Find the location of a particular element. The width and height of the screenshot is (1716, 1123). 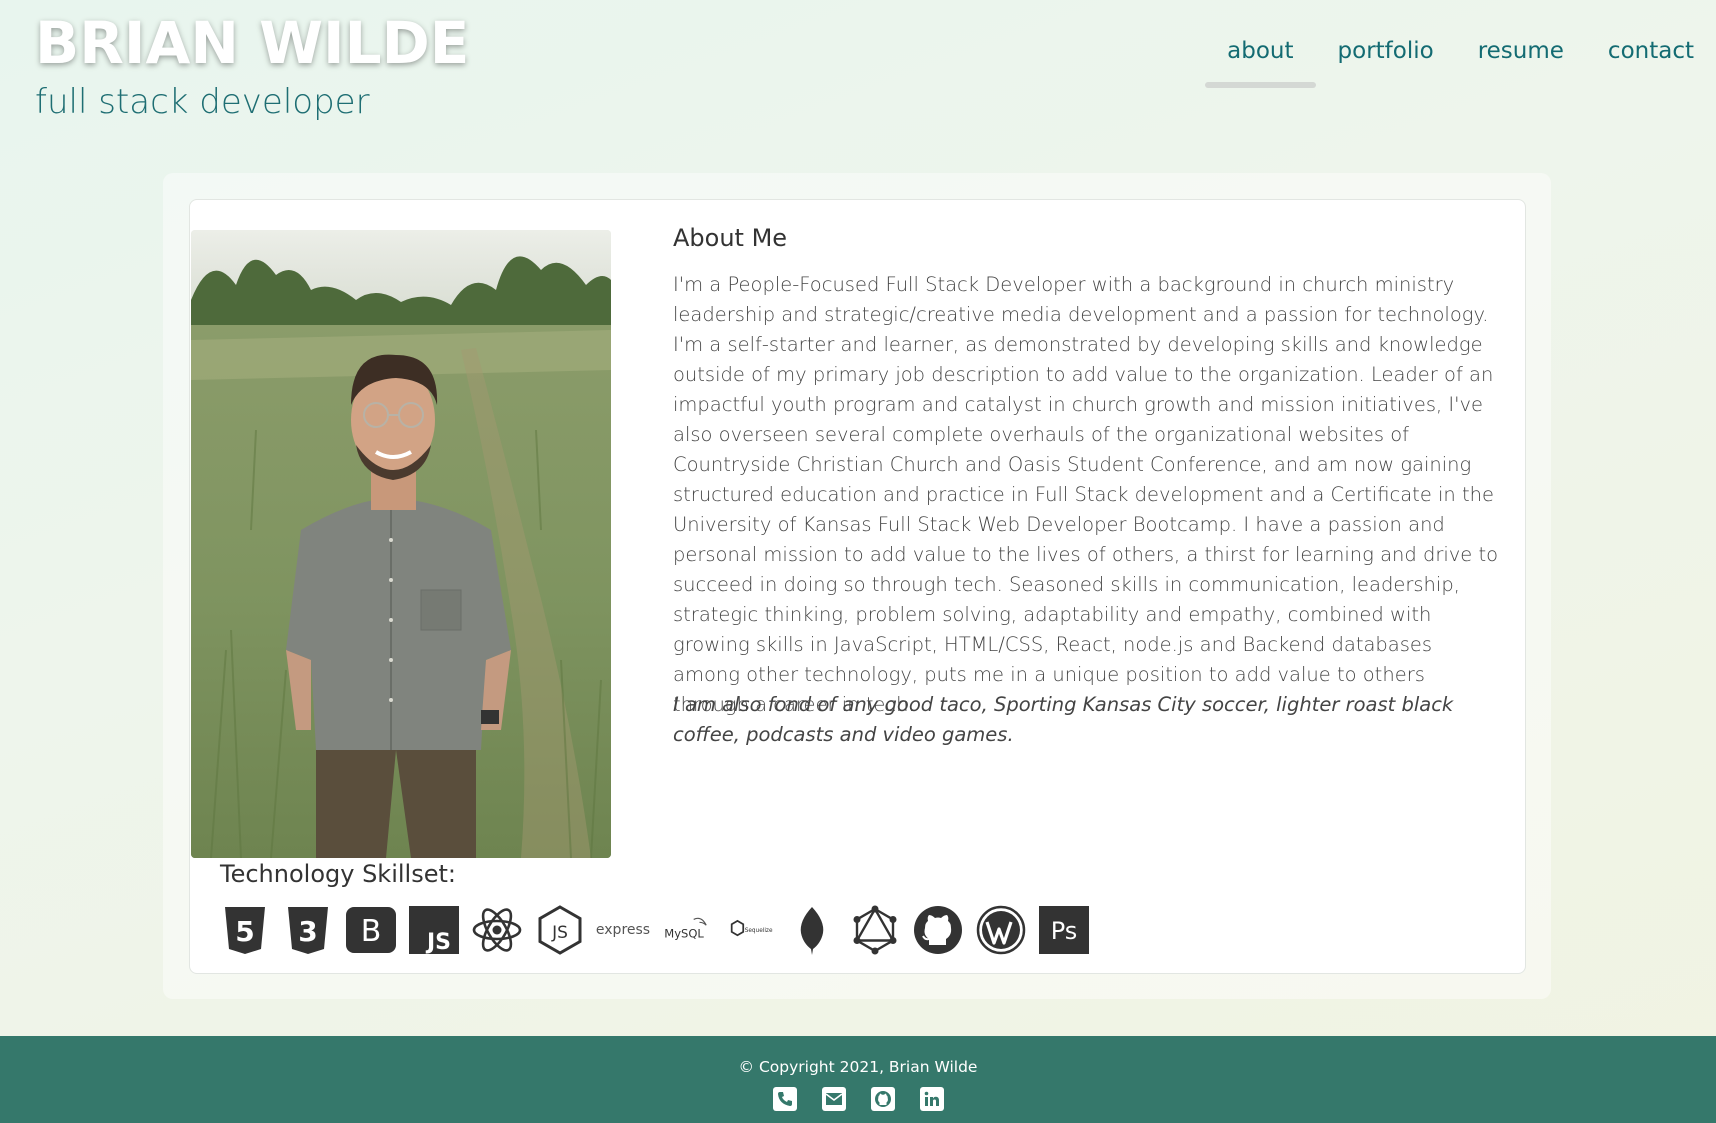

svg-text: 3 is located at coordinates (307, 931).